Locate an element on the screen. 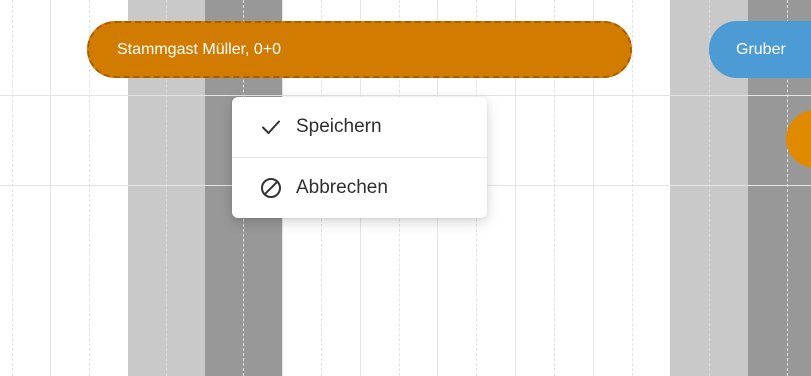 This screenshot has height=376, width=811. cancel-menu-item: Abbrechen is located at coordinates (359, 187).